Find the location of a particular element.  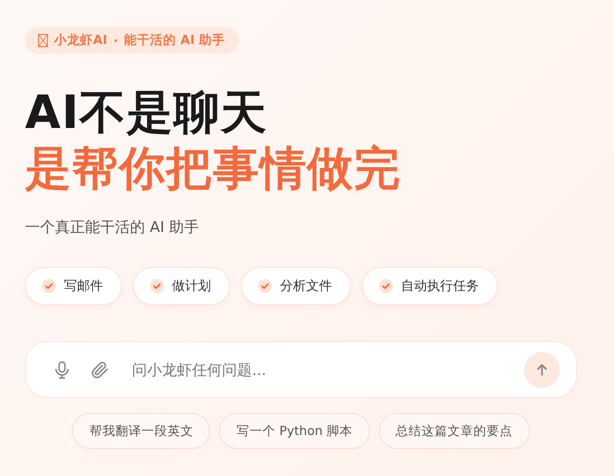

suggestion-button: 写一个 Python 脚本 is located at coordinates (294, 431).